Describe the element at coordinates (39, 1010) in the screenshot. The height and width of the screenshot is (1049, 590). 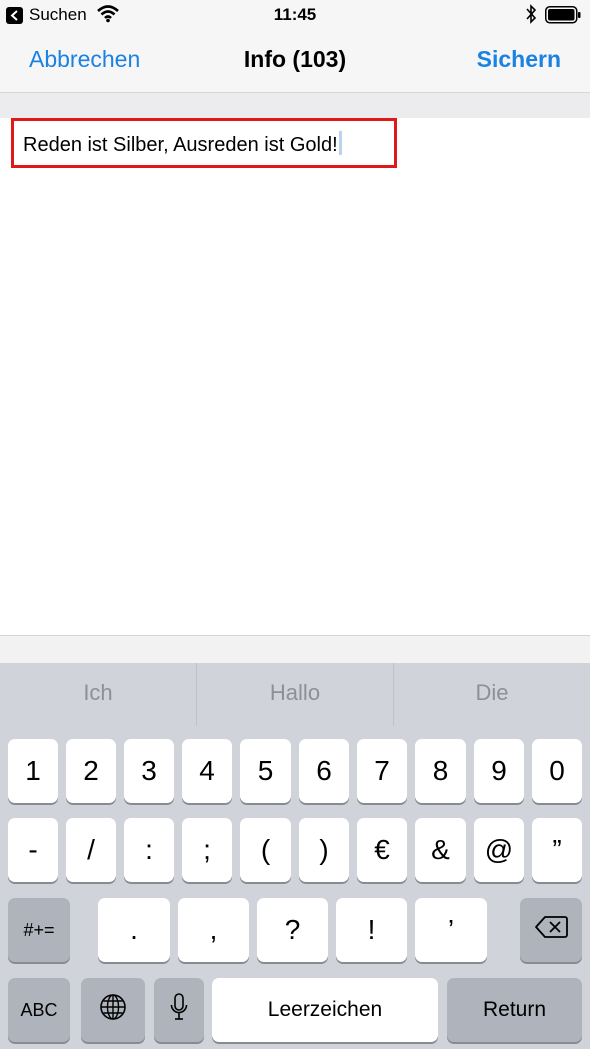
I see `abc-key: ABC` at that location.